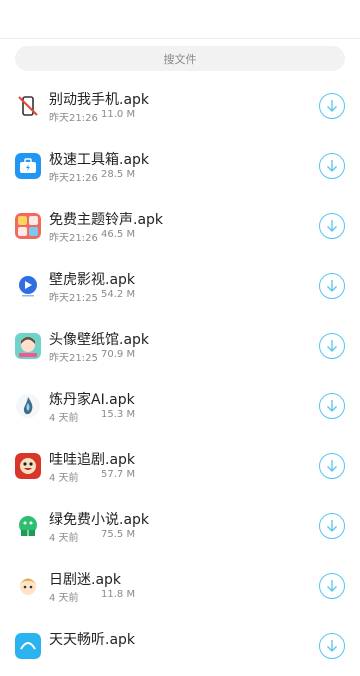  What do you see at coordinates (92, 596) in the screenshot?
I see `file-meta: 4 天前 11.8 M` at bounding box center [92, 596].